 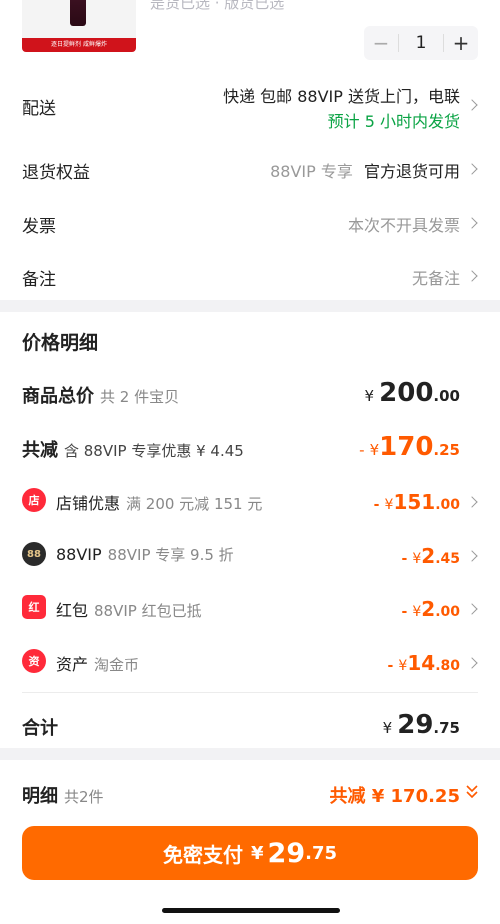 I want to click on returns-value-group: 88VIP 专享 官方退货可用, so click(x=365, y=170).